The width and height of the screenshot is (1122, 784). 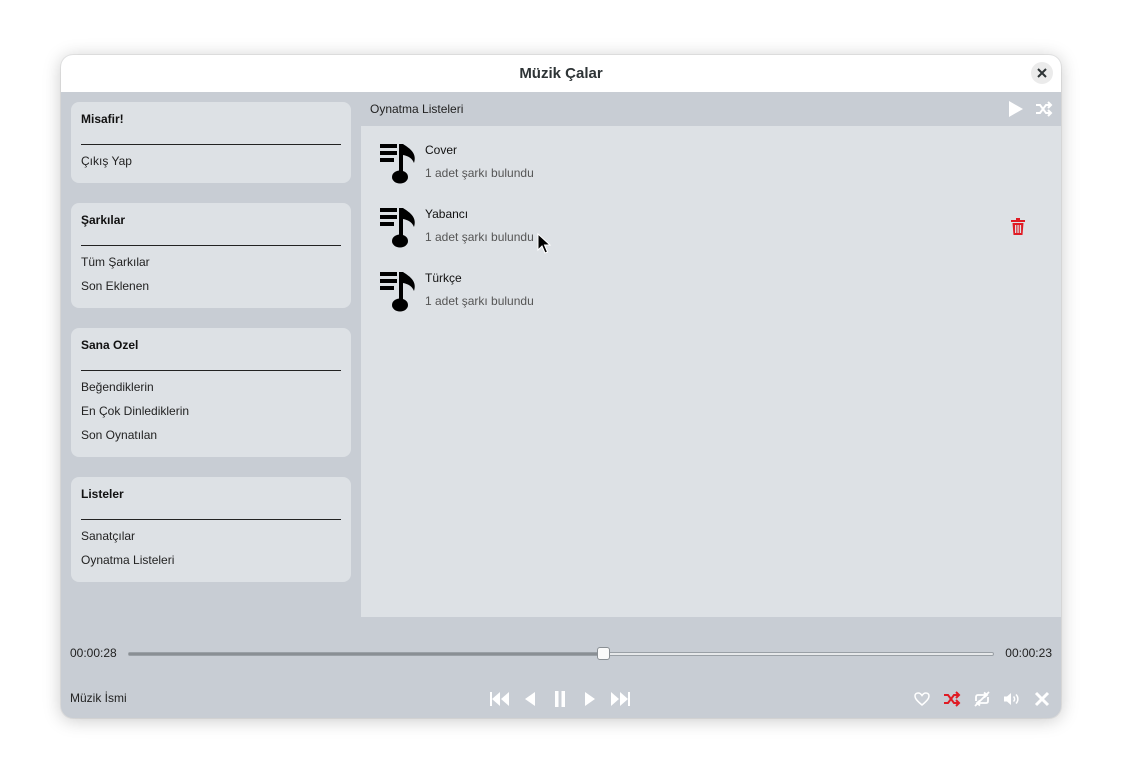 I want to click on playlist-name: Yabancı, so click(x=447, y=214).